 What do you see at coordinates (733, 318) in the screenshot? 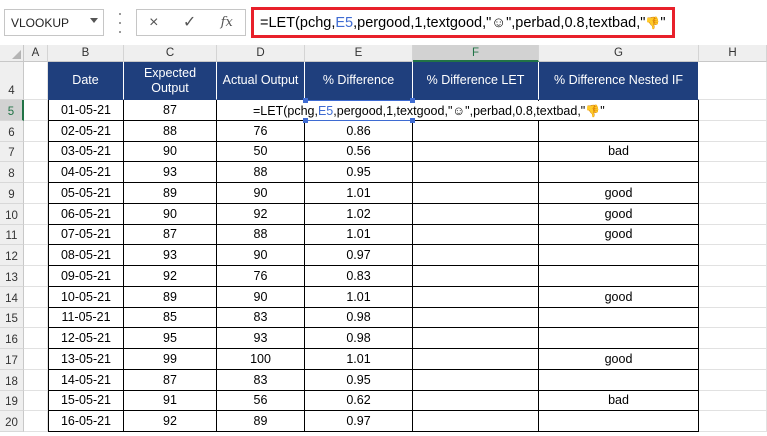
I see `cell-h15` at bounding box center [733, 318].